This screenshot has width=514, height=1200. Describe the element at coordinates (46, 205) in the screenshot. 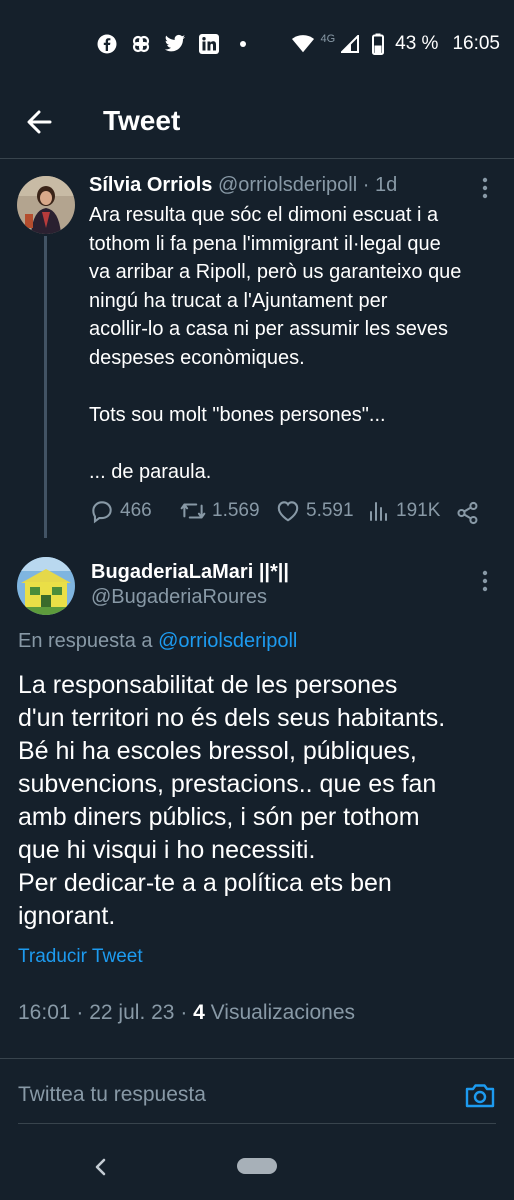

I see `parent-tweet-avatar` at that location.